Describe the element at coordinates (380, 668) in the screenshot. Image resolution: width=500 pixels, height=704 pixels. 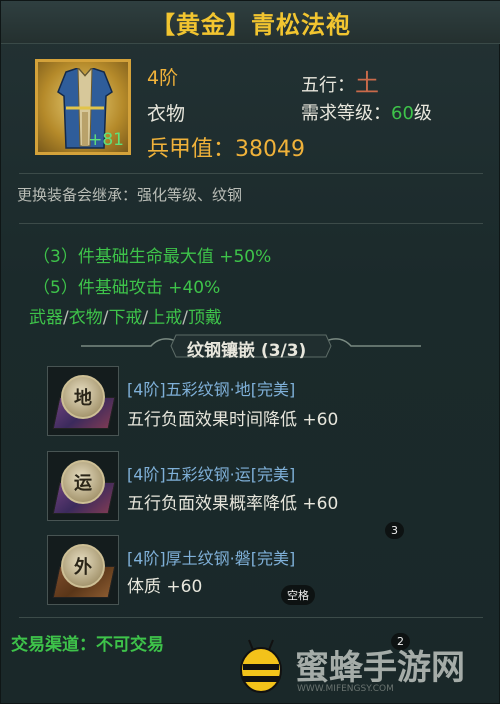
I see `watermark-text: 蜜蜂手游网` at that location.